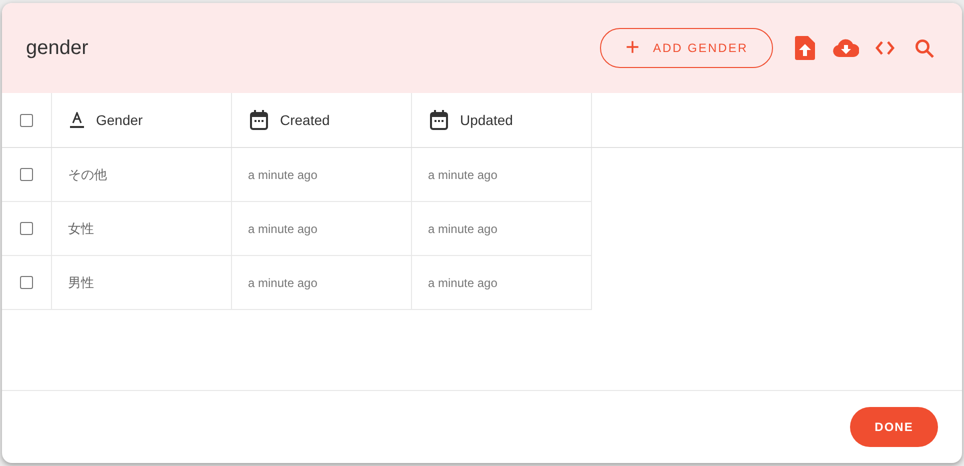 Image resolution: width=964 pixels, height=466 pixels. I want to click on done-button: DONE, so click(894, 427).